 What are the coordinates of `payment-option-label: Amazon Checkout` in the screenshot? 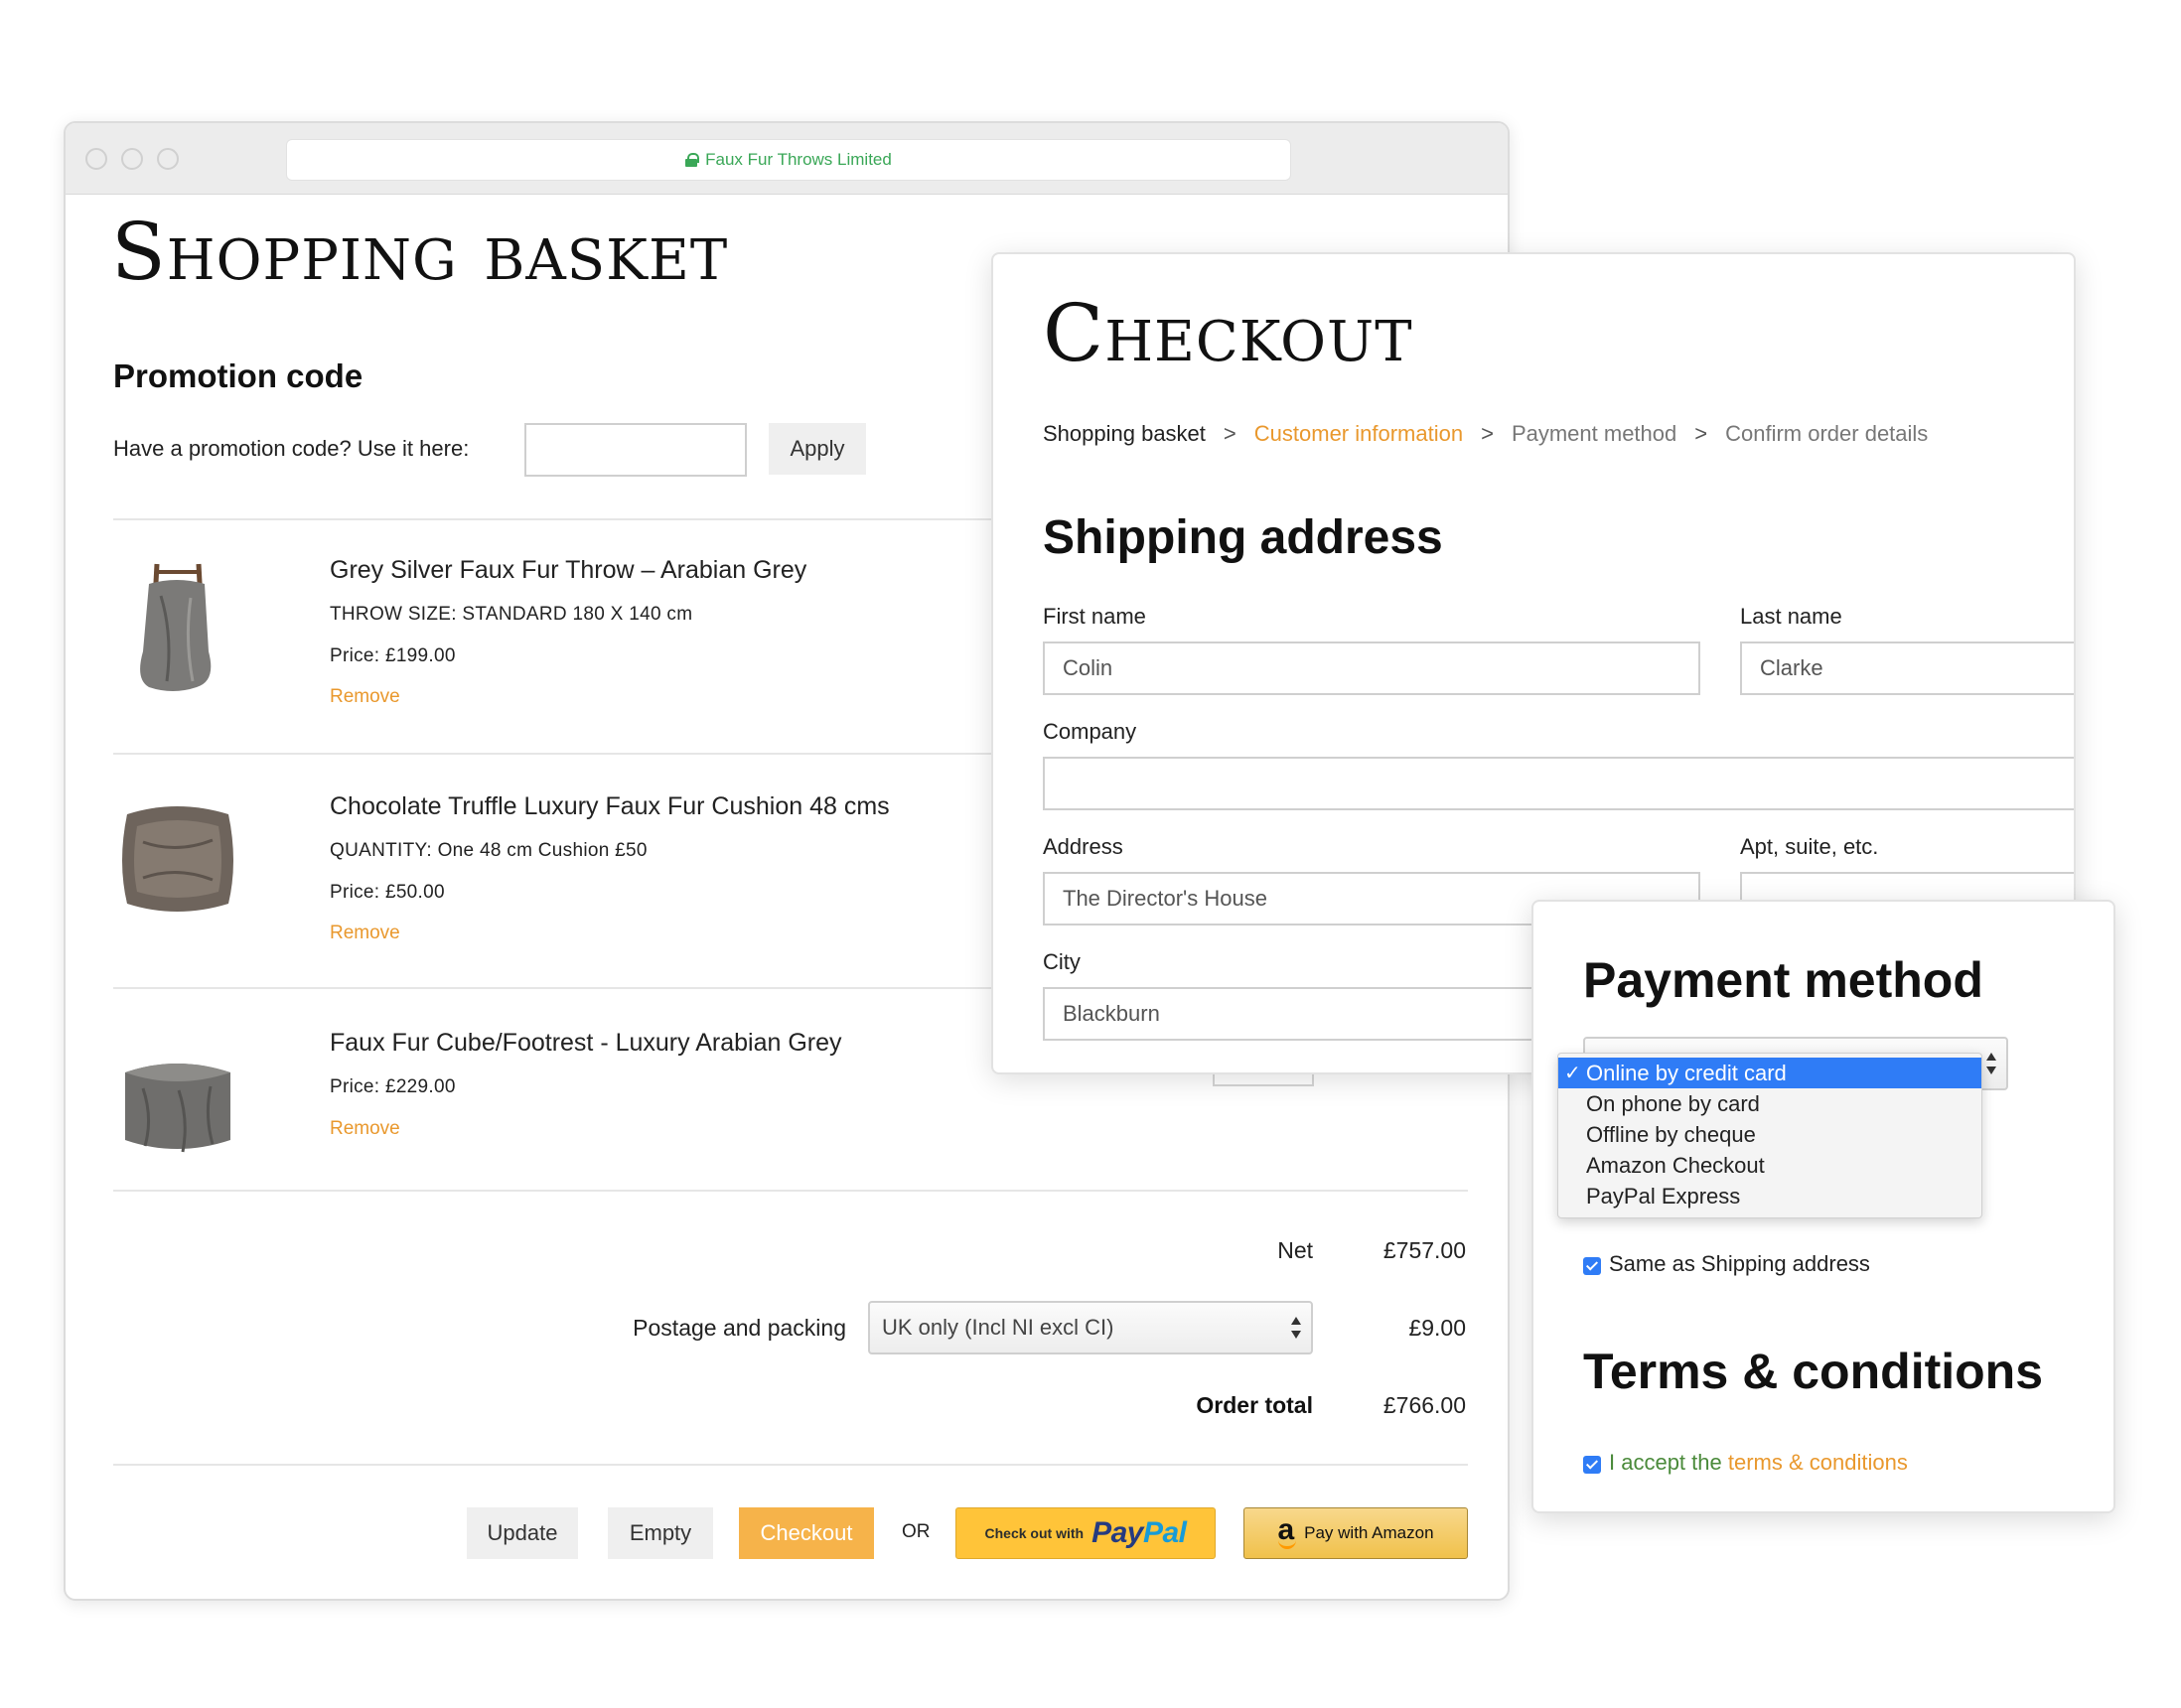 It's located at (1676, 1165).